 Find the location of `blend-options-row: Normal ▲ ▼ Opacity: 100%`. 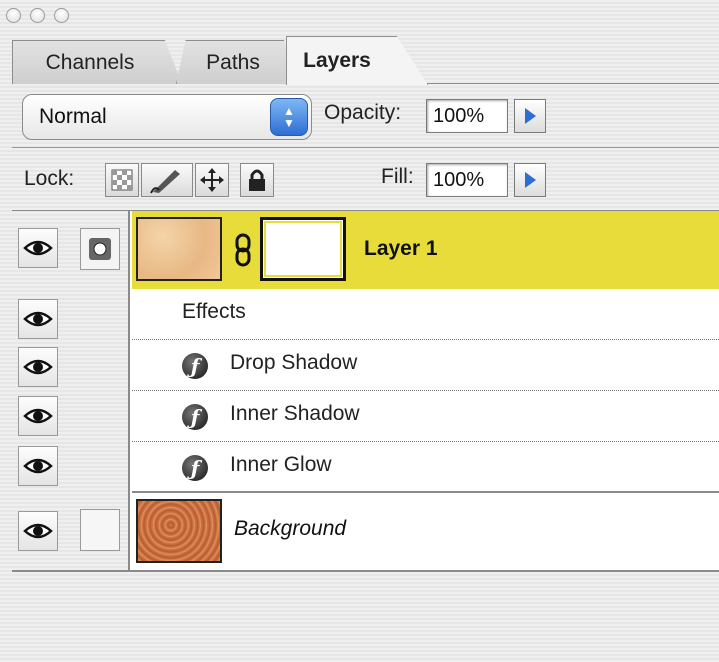

blend-options-row: Normal ▲ ▼ Opacity: 100% is located at coordinates (365, 116).